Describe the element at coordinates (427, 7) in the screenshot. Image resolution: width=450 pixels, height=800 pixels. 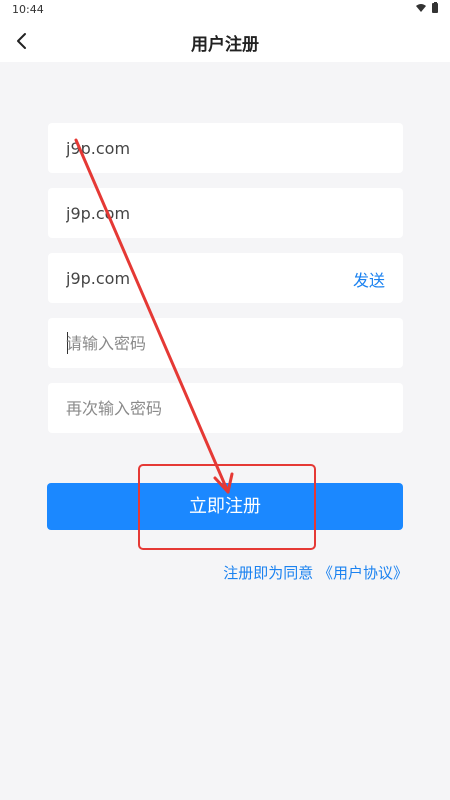
I see `status-icons` at that location.